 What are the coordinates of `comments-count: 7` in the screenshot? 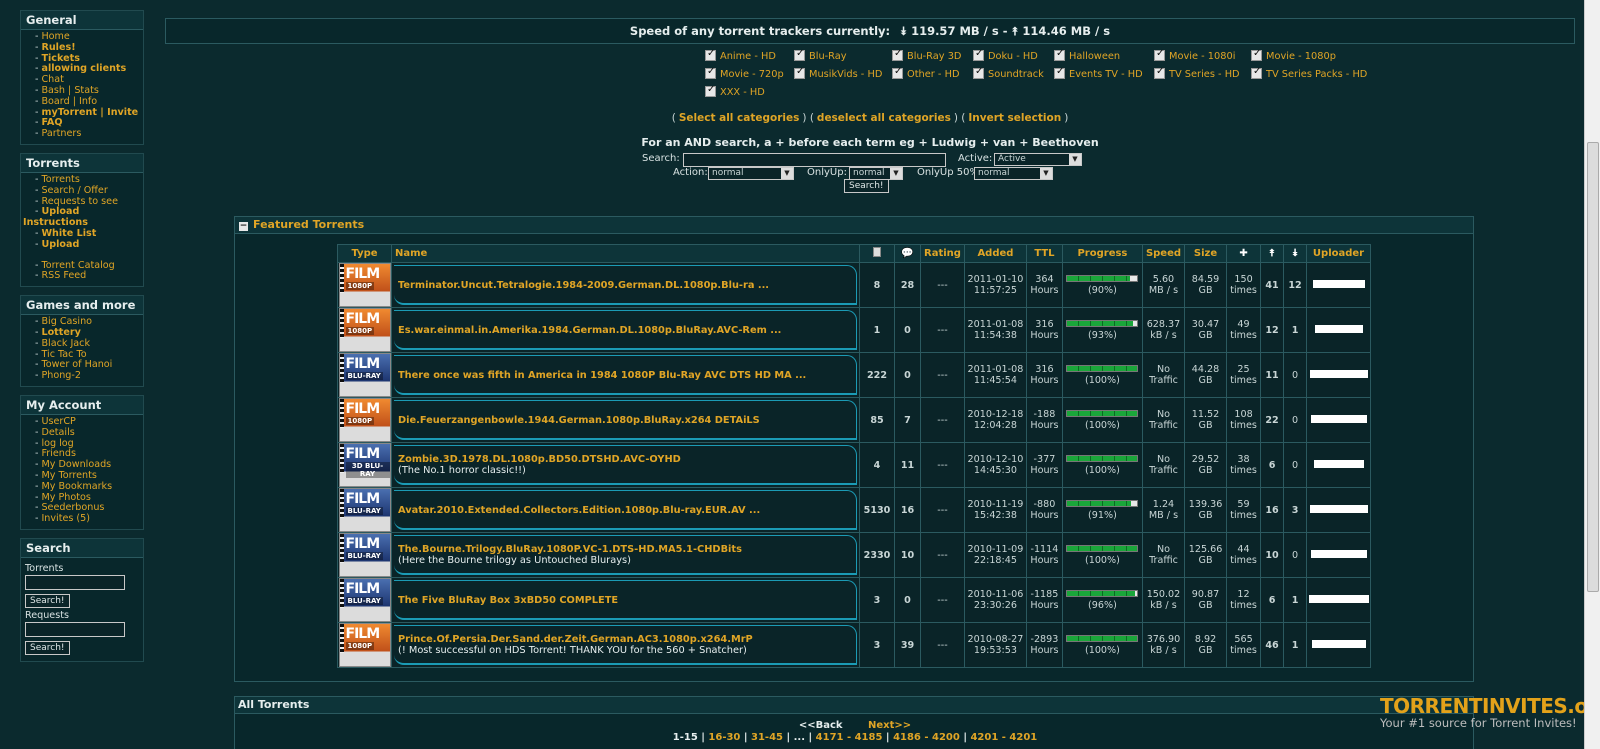 It's located at (907, 420).